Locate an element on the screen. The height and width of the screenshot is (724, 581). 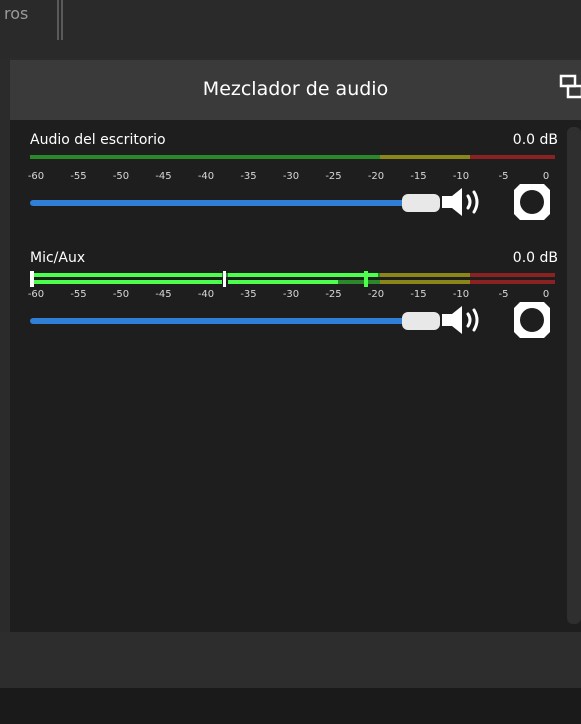
dock-title: Mezclador de audio is located at coordinates (295, 89).